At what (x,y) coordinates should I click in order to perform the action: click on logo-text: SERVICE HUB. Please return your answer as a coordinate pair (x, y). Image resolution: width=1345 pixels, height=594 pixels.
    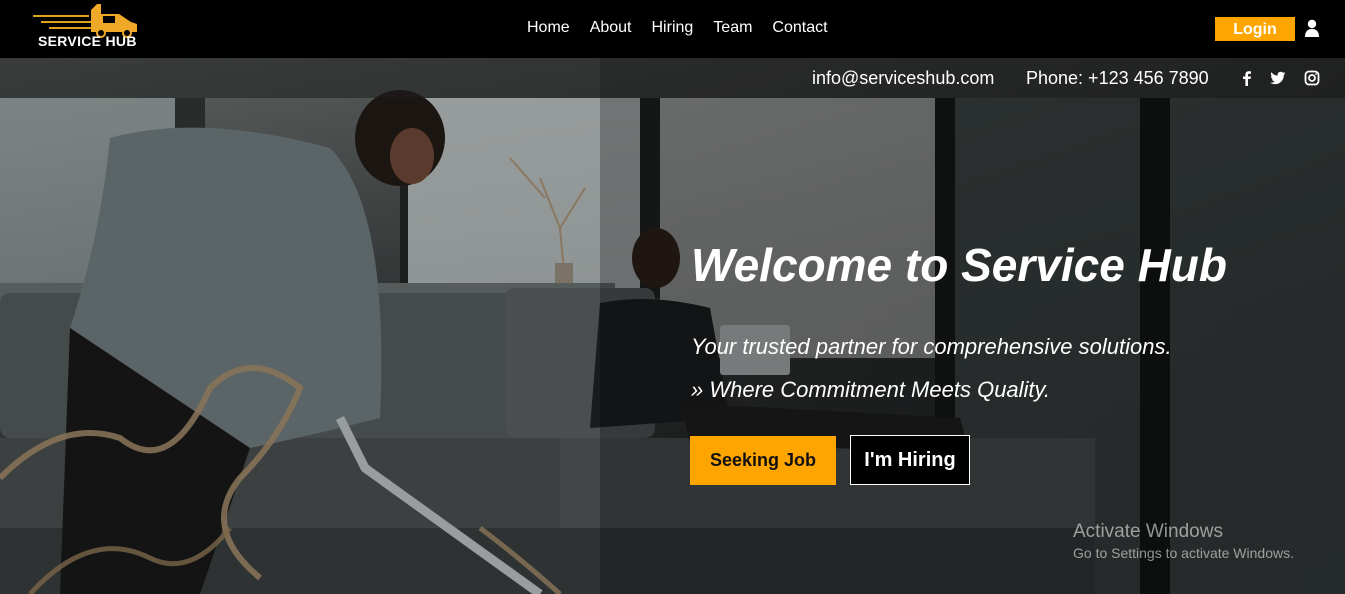
    Looking at the image, I should click on (87, 41).